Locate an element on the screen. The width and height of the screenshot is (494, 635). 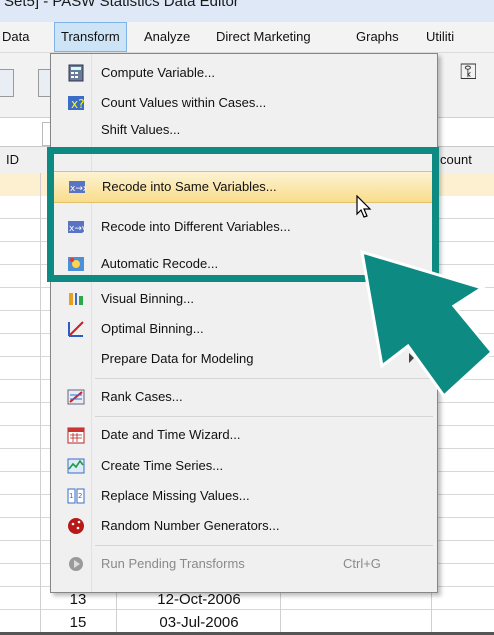
dice-icon is located at coordinates (76, 526).